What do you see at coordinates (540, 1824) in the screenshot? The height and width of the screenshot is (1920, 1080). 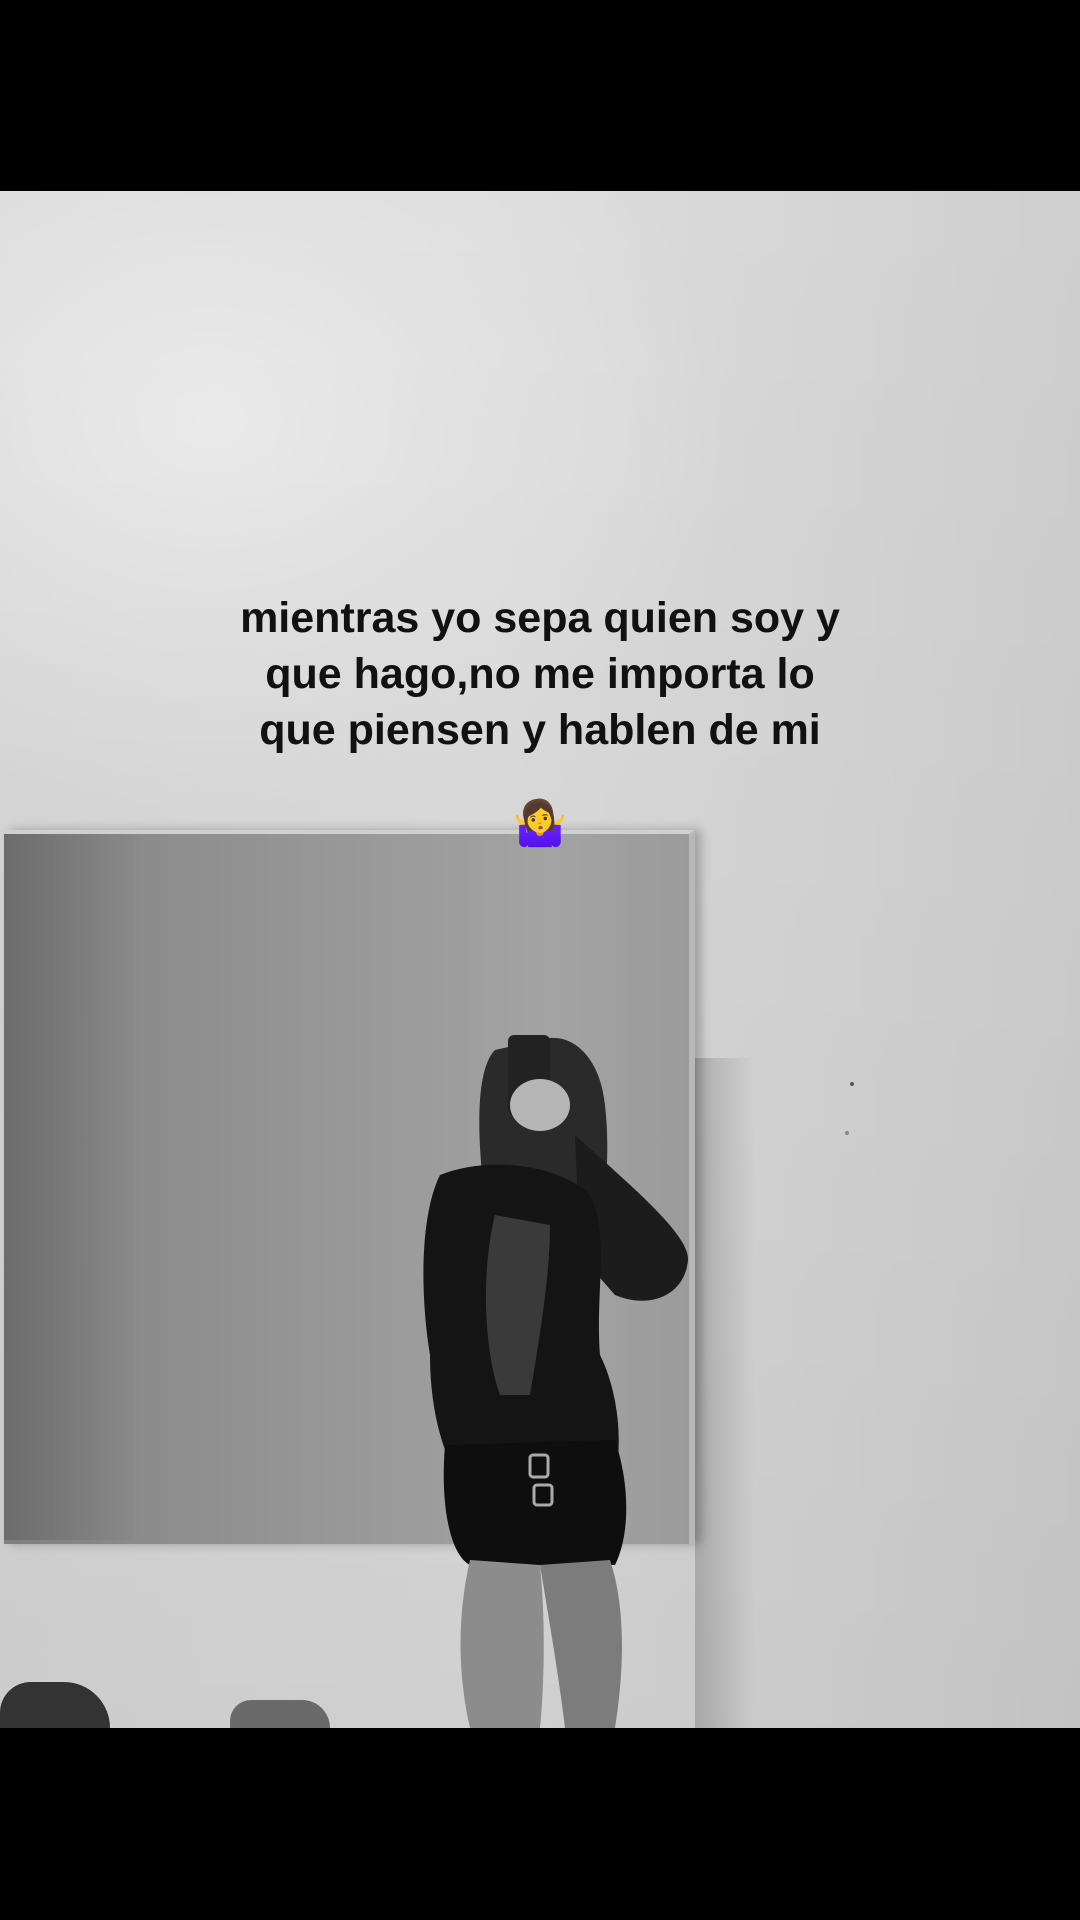 I see `letterbox-bottom` at bounding box center [540, 1824].